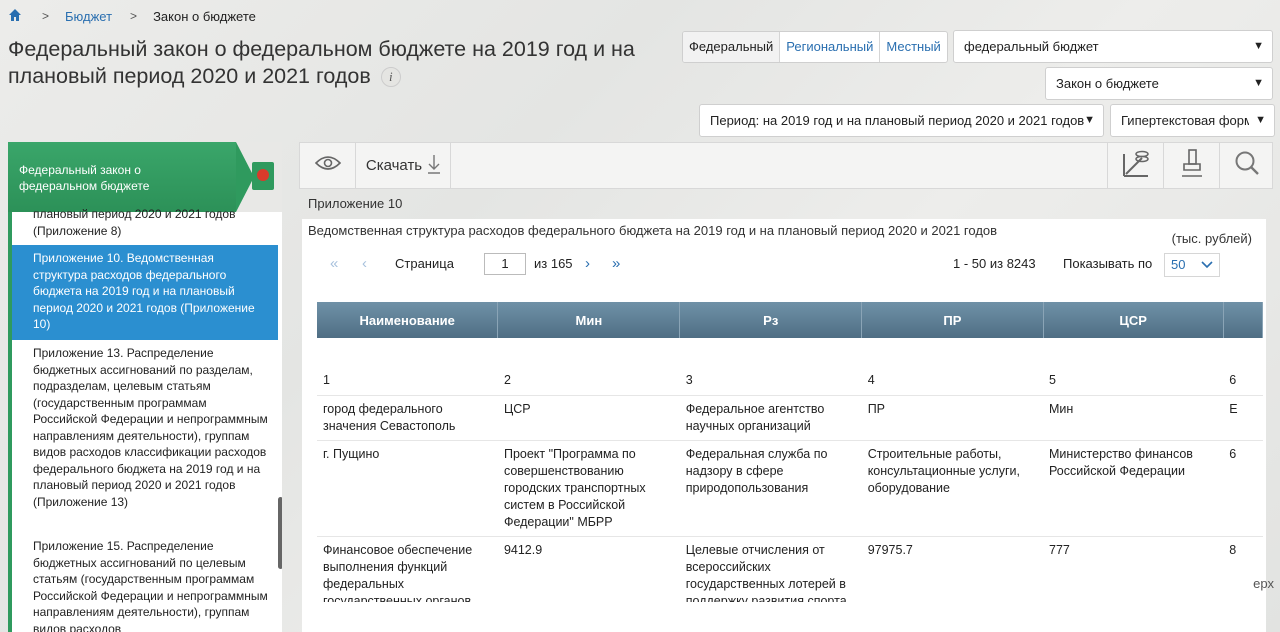 This screenshot has width=1280, height=632. I want to click on download-icon, so click(434, 166).